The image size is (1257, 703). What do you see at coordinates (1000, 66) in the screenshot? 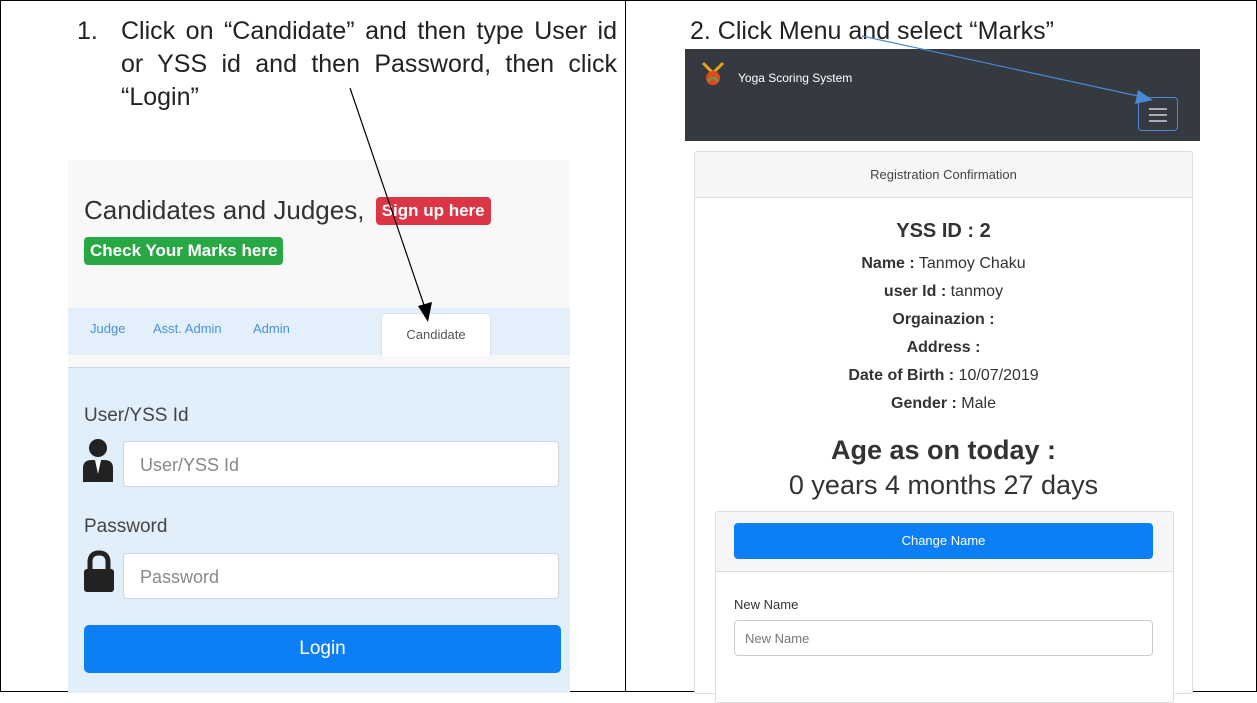
I see `menu-arrow-line` at bounding box center [1000, 66].